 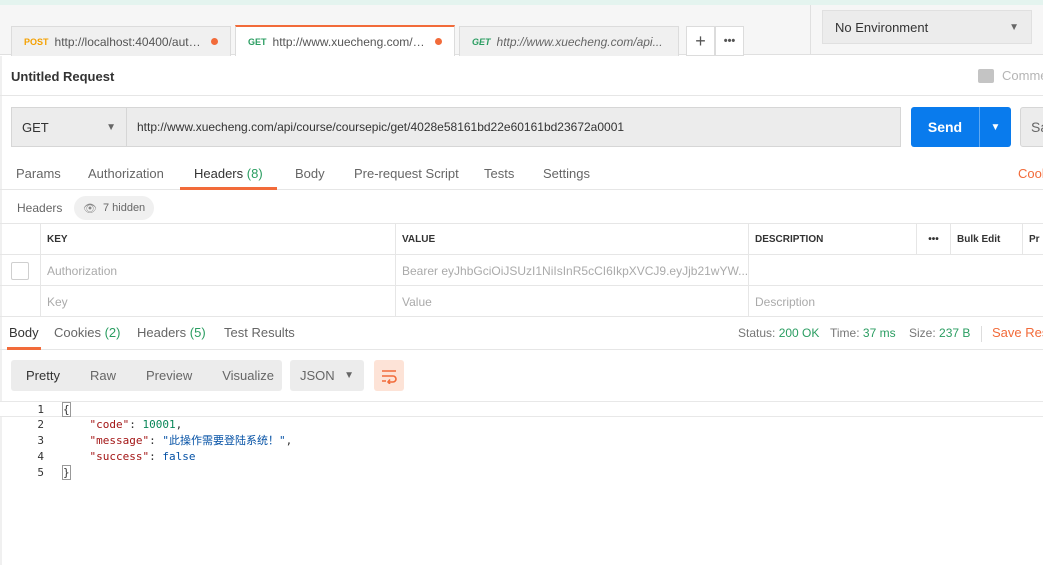 What do you see at coordinates (87, 333) in the screenshot?
I see `tab-response-cookies: Cookies (2)` at bounding box center [87, 333].